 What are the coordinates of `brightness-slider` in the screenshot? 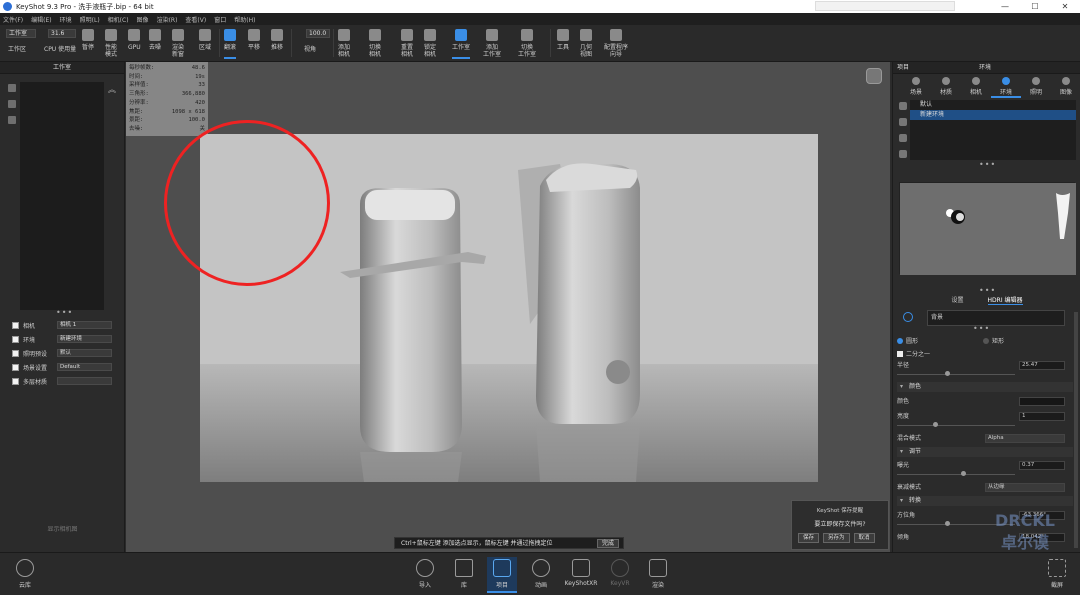 It's located at (956, 425).